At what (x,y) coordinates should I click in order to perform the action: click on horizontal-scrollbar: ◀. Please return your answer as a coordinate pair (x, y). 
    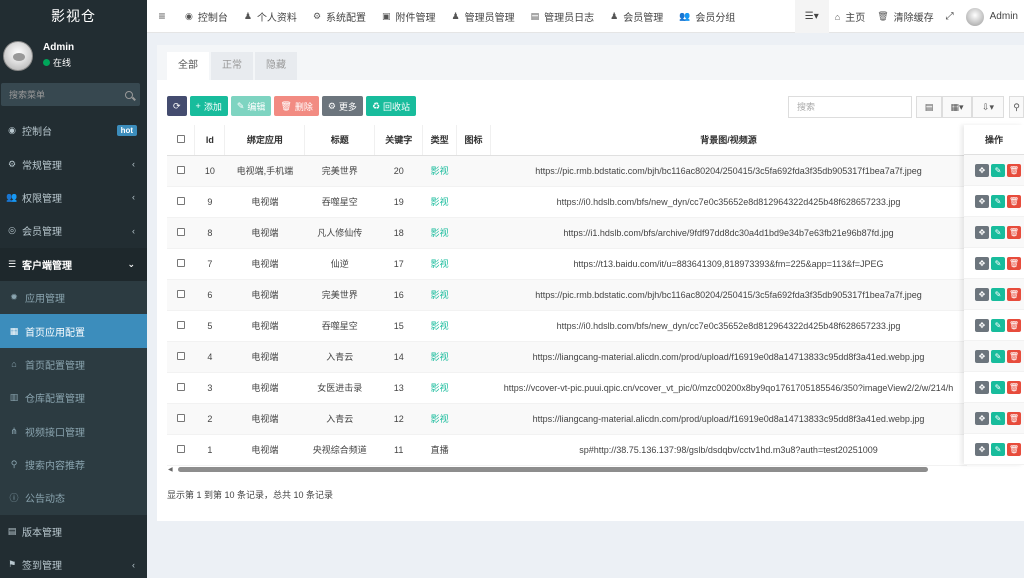
    Looking at the image, I should click on (568, 469).